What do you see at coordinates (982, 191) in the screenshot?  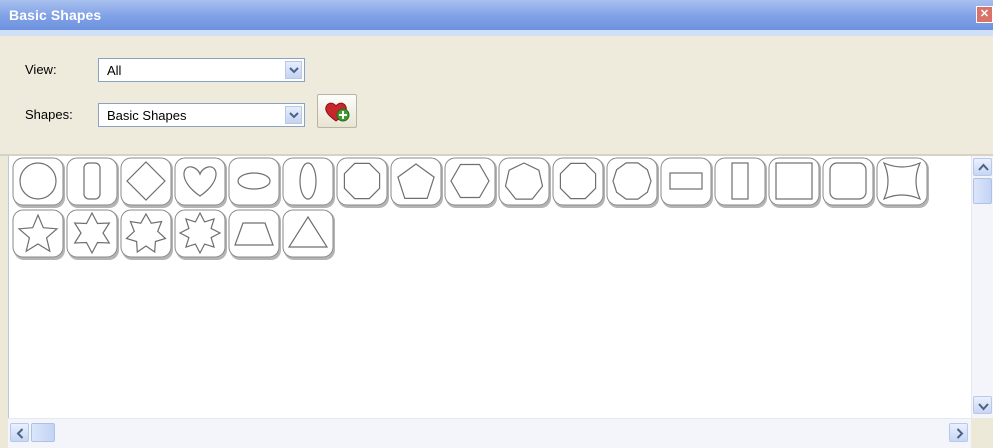 I see `vertical-scroll-thumb` at bounding box center [982, 191].